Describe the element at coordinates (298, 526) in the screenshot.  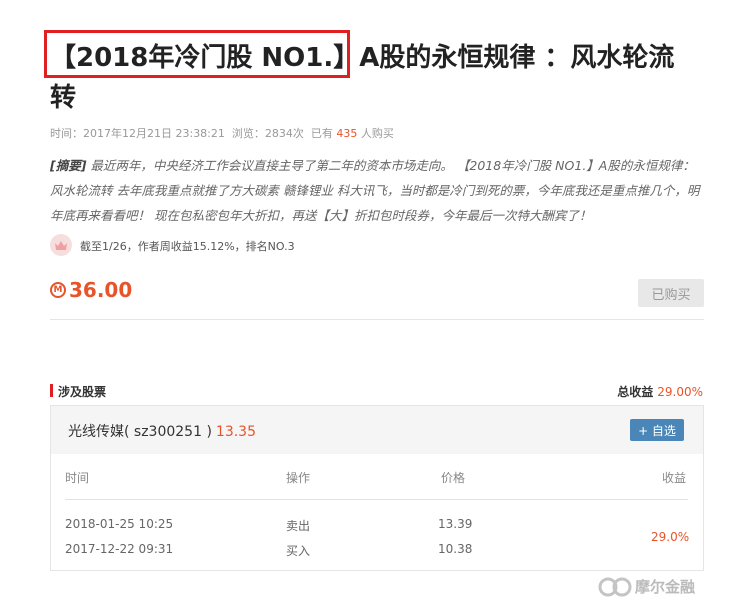
I see `row1-action: 卖出` at that location.